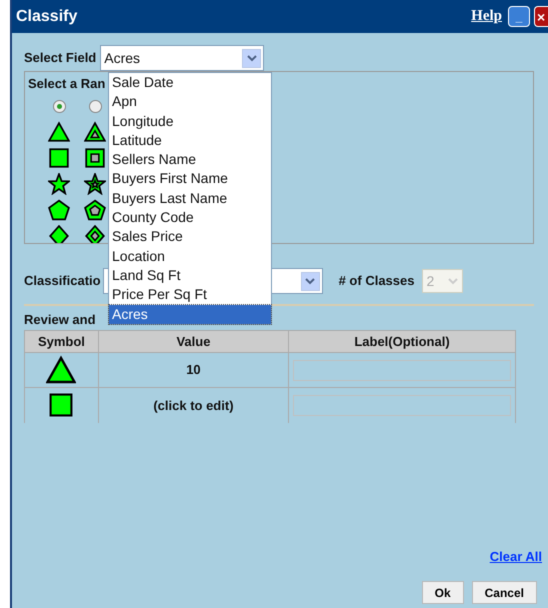 The width and height of the screenshot is (548, 608). What do you see at coordinates (60, 319) in the screenshot?
I see `review-title: Review and` at bounding box center [60, 319].